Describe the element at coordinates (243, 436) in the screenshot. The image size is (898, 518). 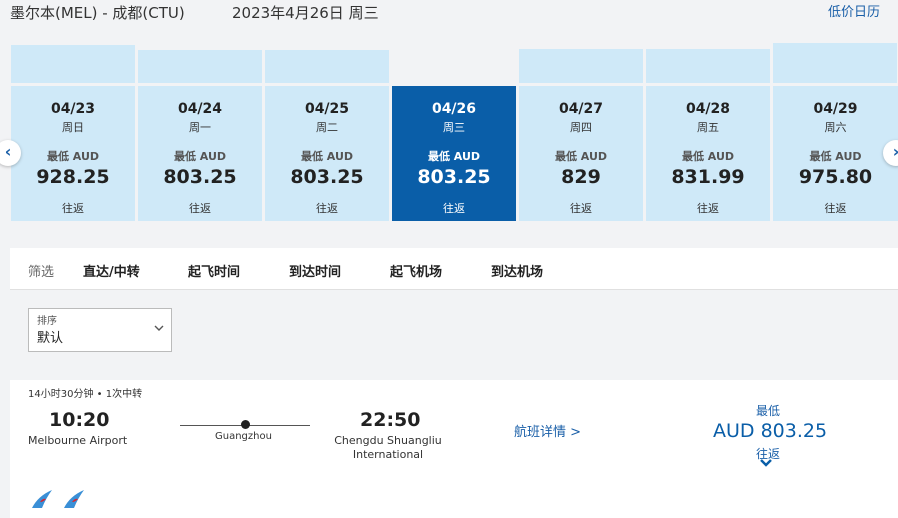
I see `stopover-city: Guangzhou` at that location.